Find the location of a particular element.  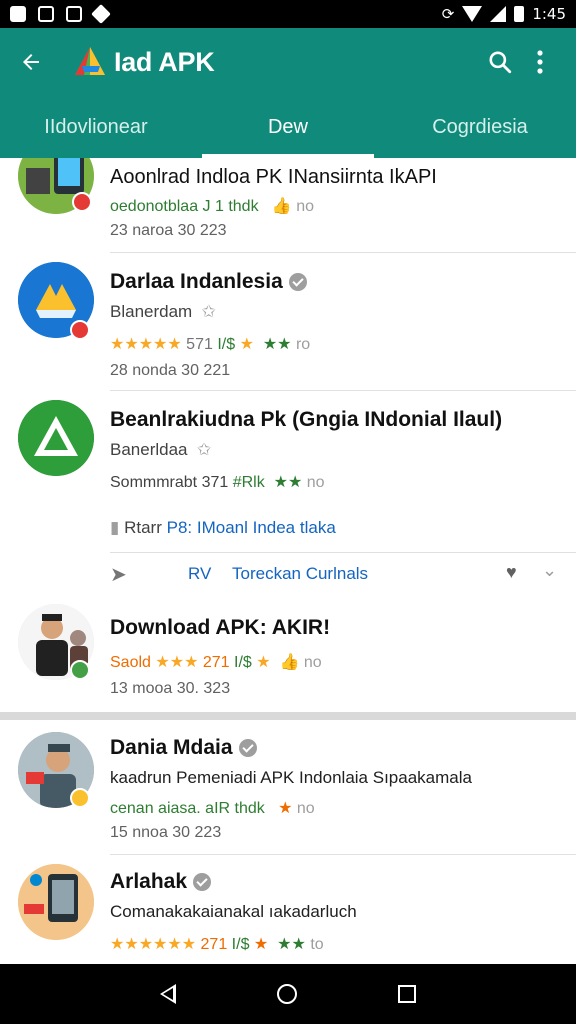

chevron-down-icon: ⌄ is located at coordinates (549, 570).